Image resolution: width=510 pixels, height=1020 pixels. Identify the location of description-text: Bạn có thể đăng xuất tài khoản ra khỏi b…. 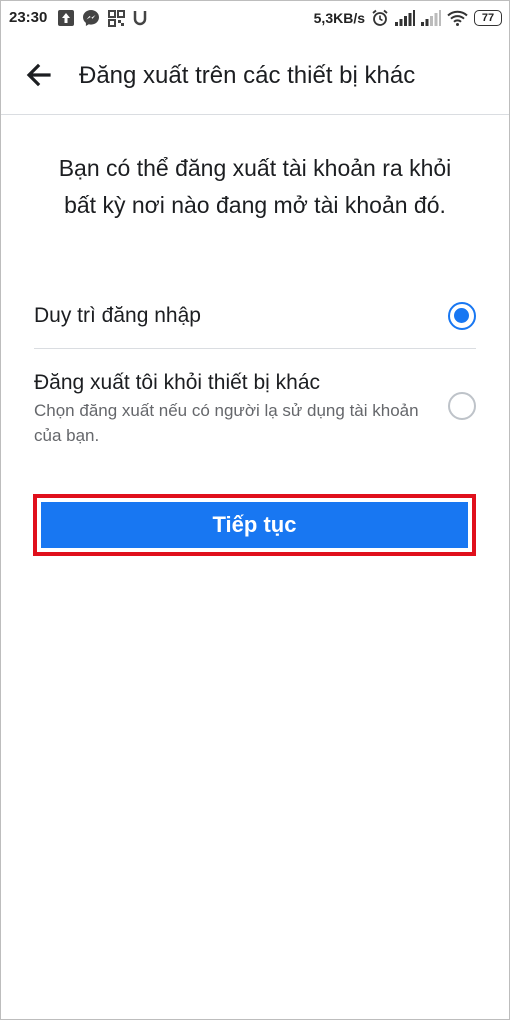
(255, 186).